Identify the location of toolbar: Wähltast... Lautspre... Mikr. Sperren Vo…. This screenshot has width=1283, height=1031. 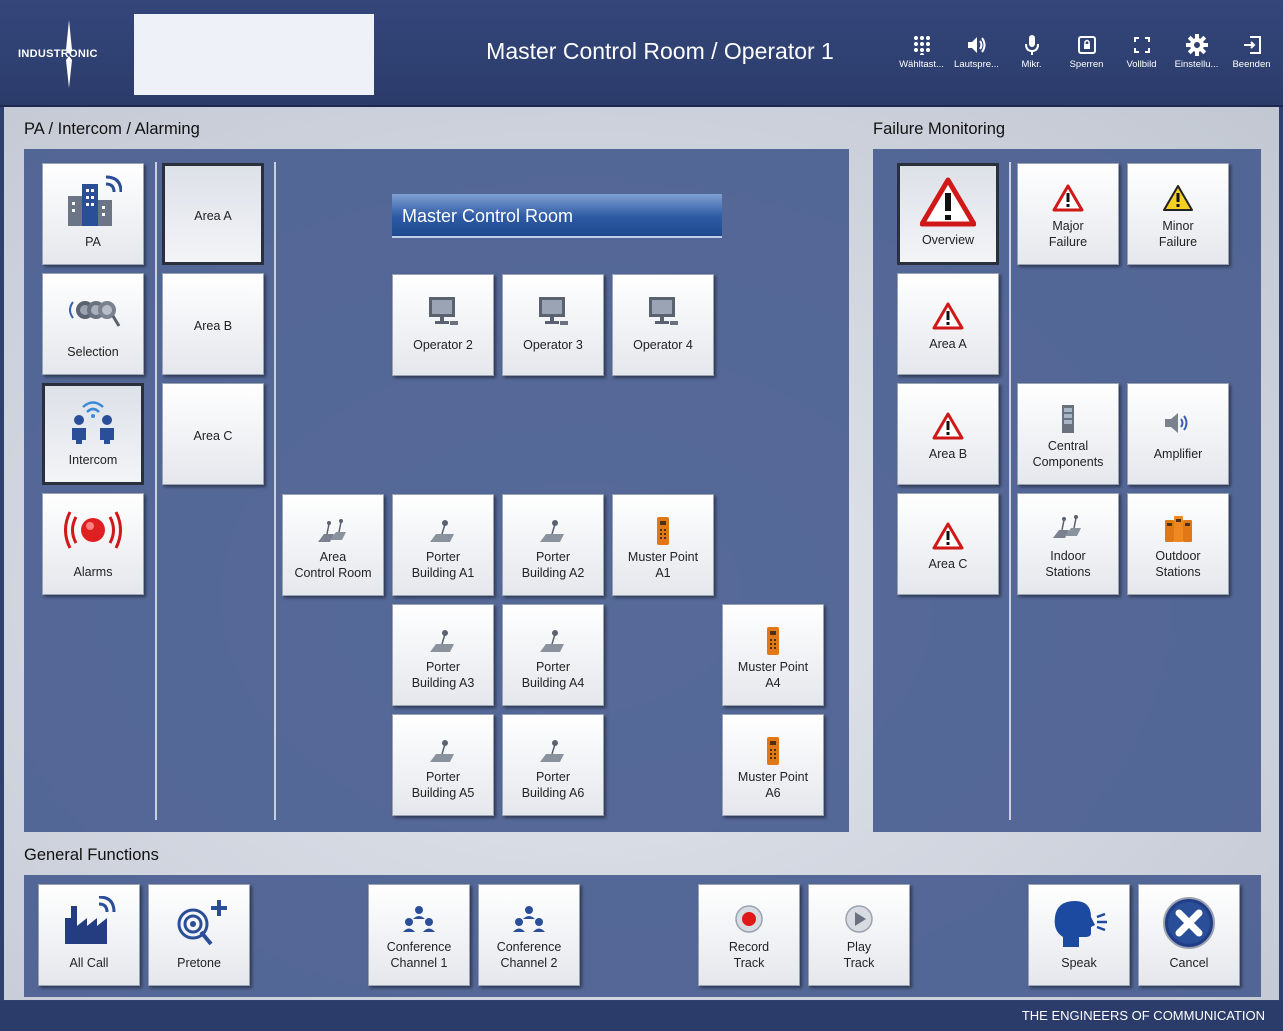
(1086, 59).